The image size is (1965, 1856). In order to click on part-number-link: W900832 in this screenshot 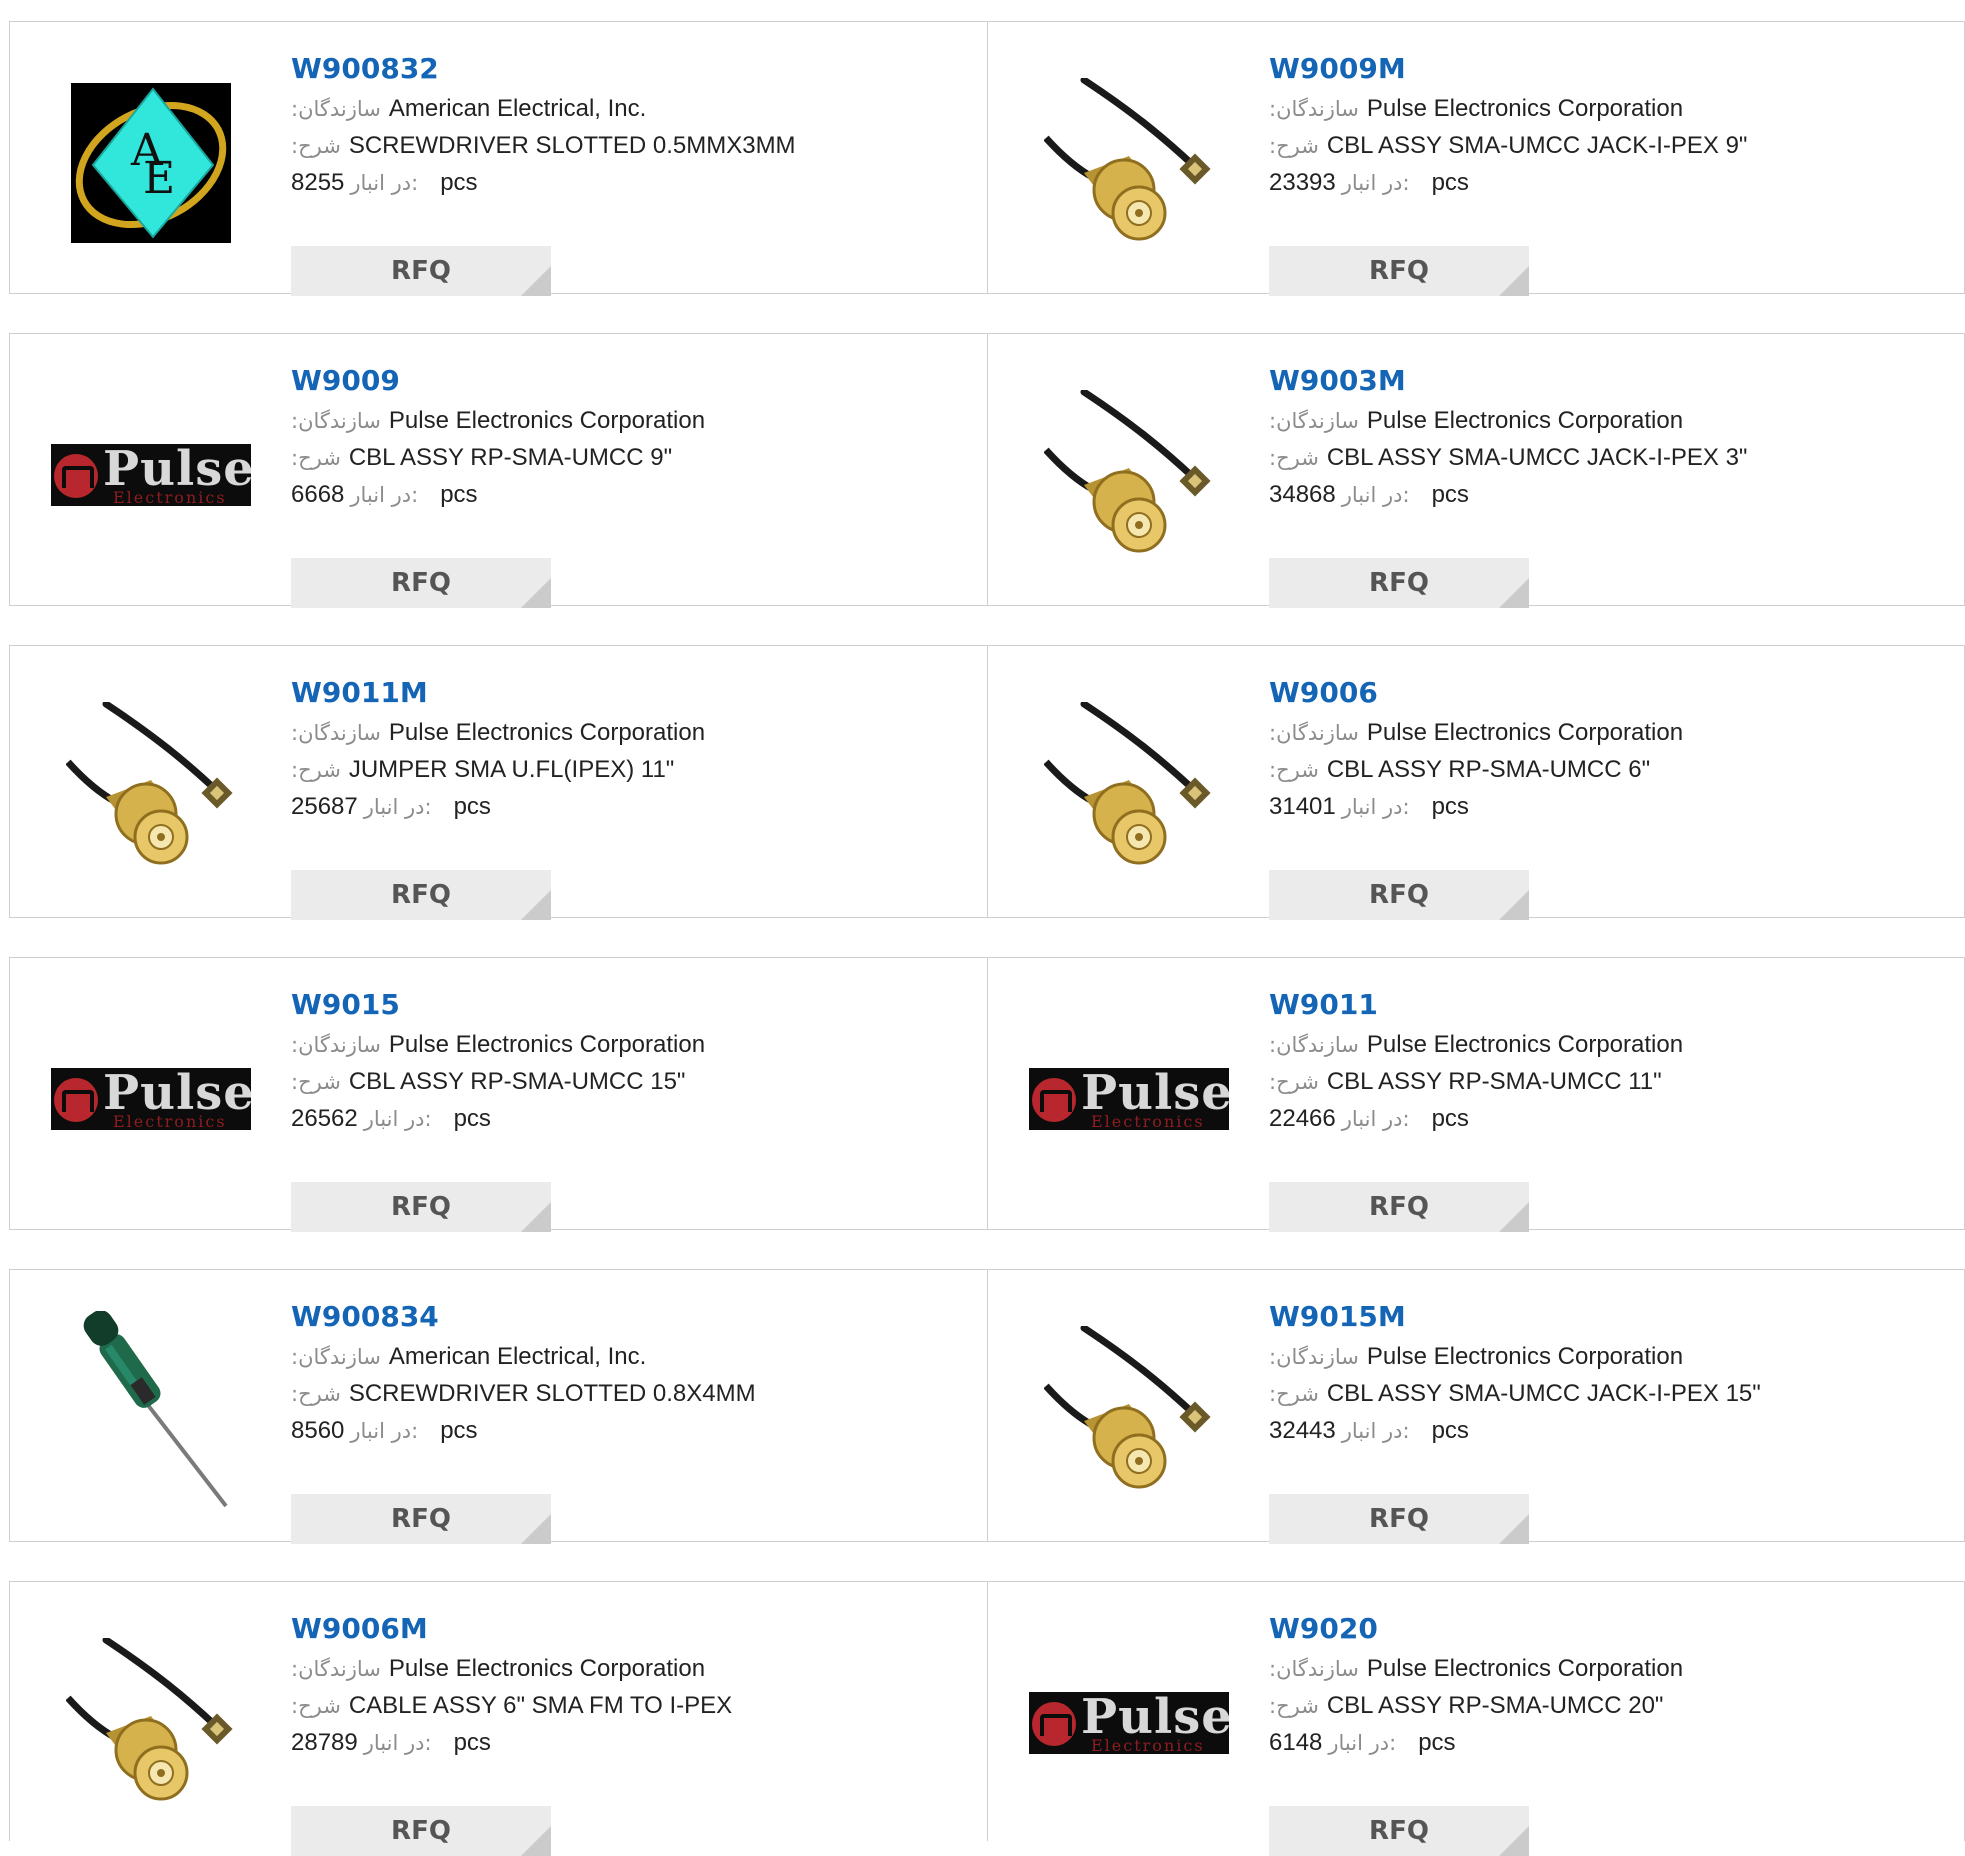, I will do `click(543, 70)`.